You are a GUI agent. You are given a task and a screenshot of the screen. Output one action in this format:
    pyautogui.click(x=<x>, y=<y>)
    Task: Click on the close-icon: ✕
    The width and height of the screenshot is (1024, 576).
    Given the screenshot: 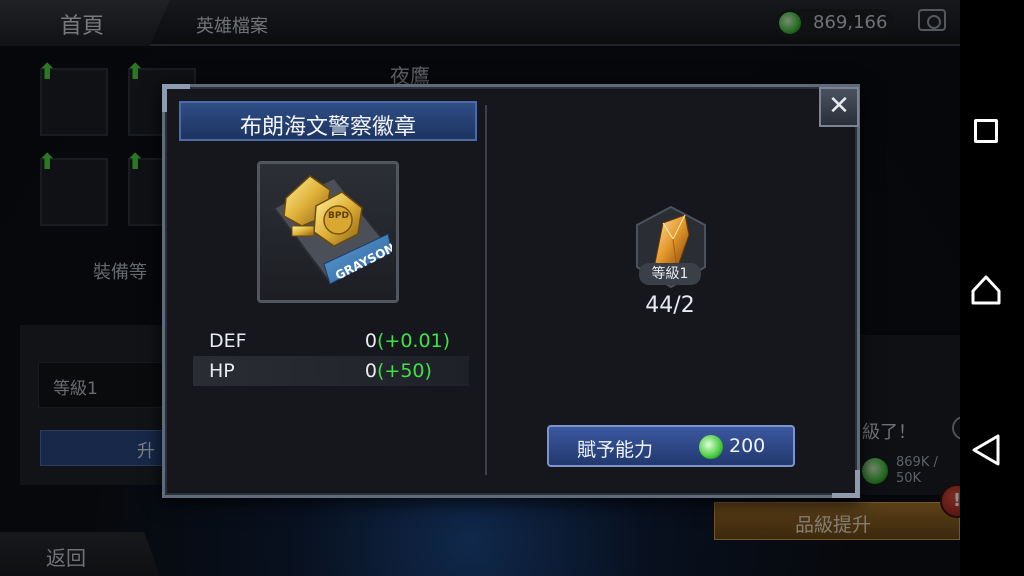 What is the action you would take?
    pyautogui.click(x=839, y=107)
    